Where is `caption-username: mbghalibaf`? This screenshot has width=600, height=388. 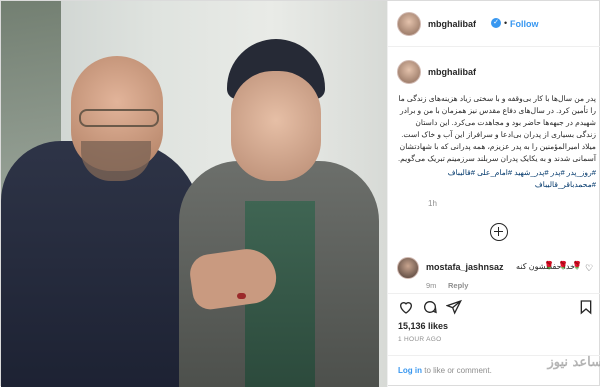
caption-username: mbghalibaf is located at coordinates (452, 72).